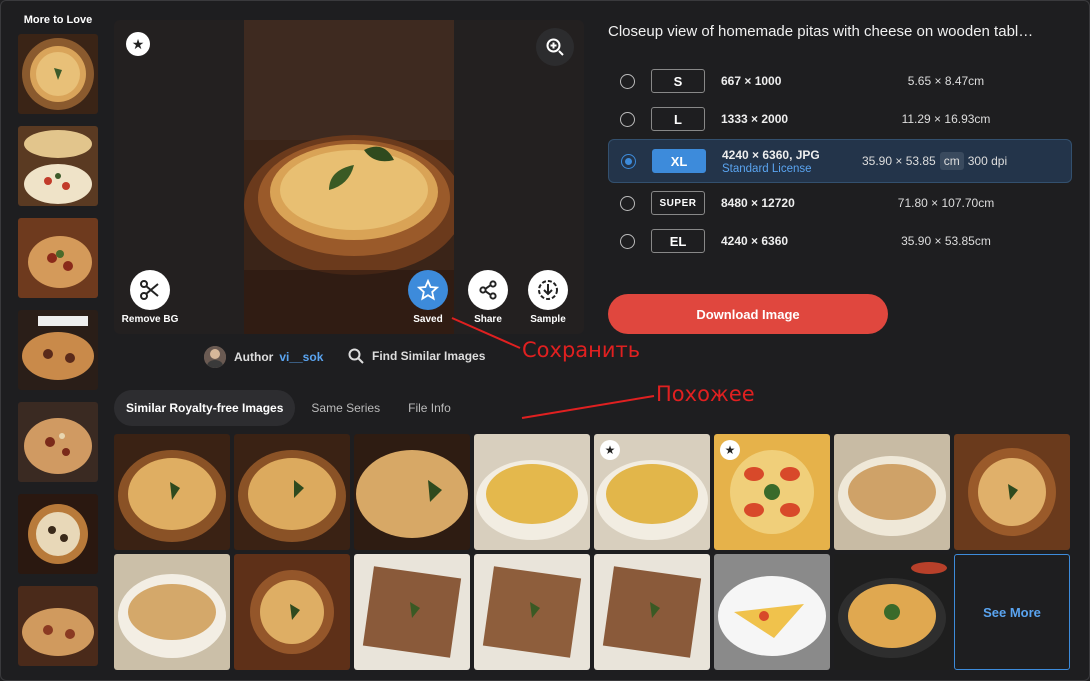  Describe the element at coordinates (705, 394) in the screenshot. I see `annotation-similar: Похожее` at that location.